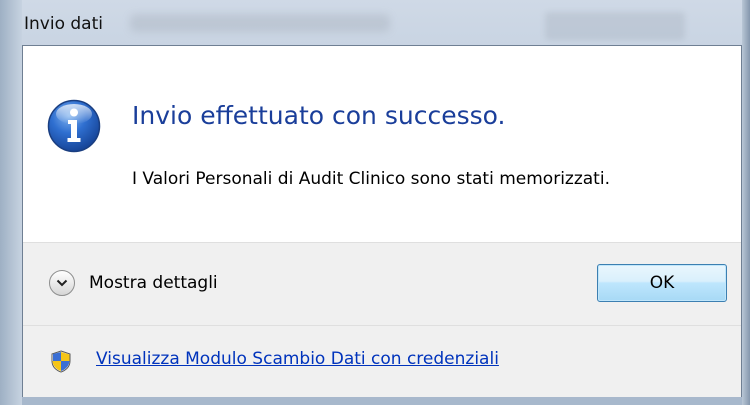  Describe the element at coordinates (746, 202) in the screenshot. I see `window-right-border` at that location.